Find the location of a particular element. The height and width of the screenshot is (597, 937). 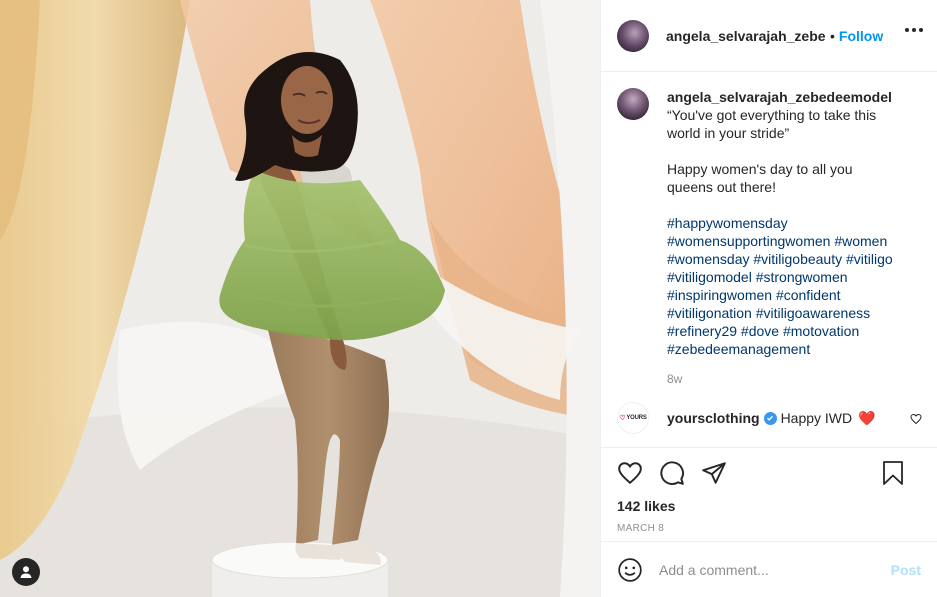

comment-text-line: yoursclothing Happy IWD ❤️ is located at coordinates (771, 418).